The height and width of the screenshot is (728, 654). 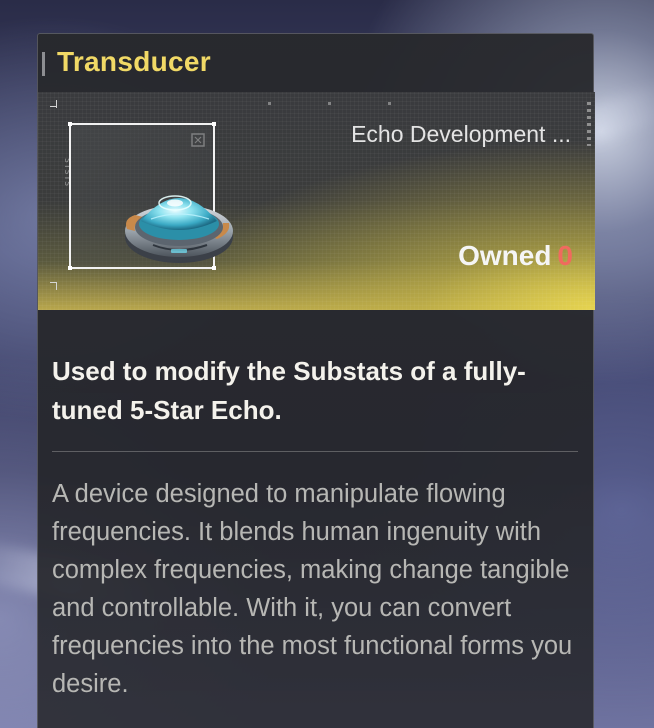 I want to click on owned-label: Owned, so click(x=505, y=255).